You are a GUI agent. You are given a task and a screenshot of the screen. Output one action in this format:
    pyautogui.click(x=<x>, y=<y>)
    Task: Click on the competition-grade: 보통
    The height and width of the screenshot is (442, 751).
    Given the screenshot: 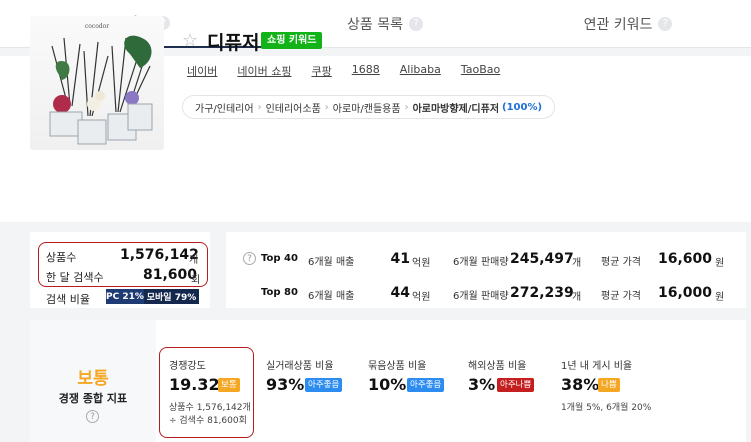 What is the action you would take?
    pyautogui.click(x=93, y=379)
    